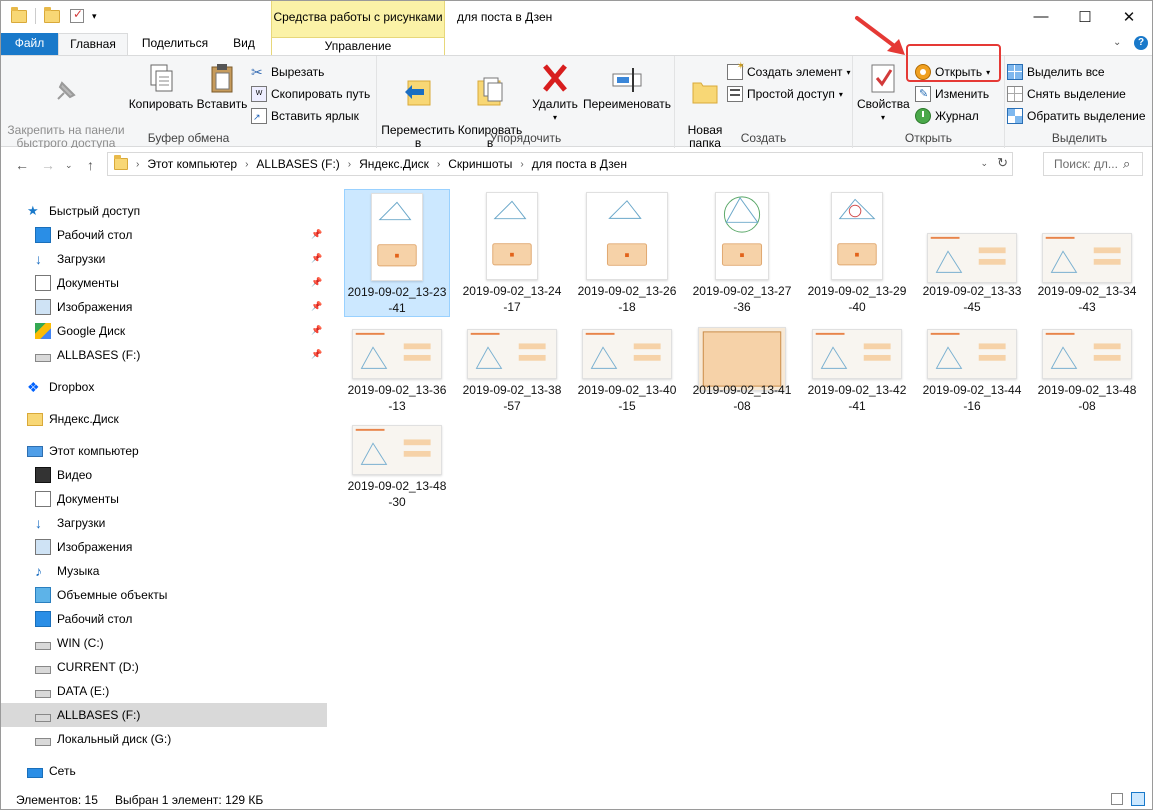  Describe the element at coordinates (315, 116) in the screenshot. I see `paste-shortcut-label: Вставить ярлык` at that location.